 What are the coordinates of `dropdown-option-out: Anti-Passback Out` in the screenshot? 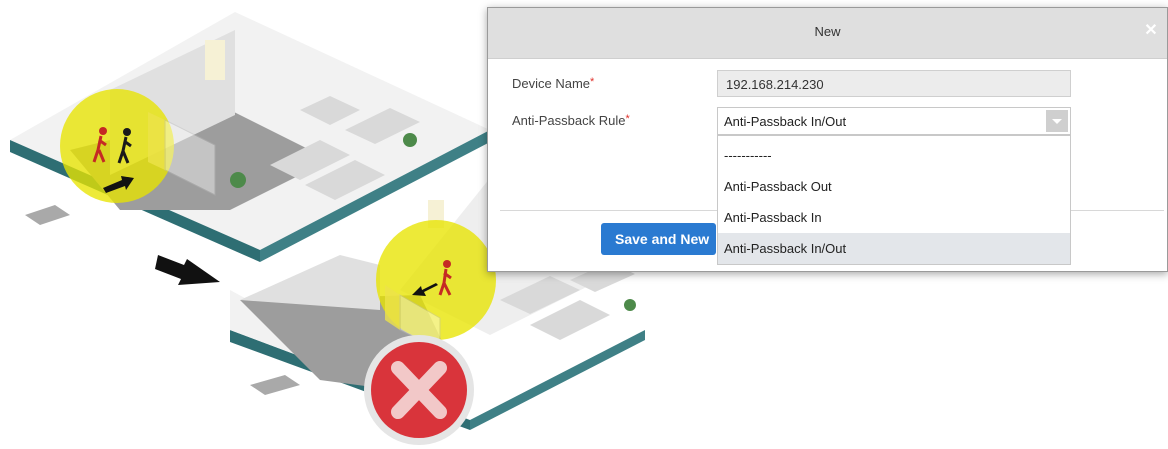 It's located at (894, 186).